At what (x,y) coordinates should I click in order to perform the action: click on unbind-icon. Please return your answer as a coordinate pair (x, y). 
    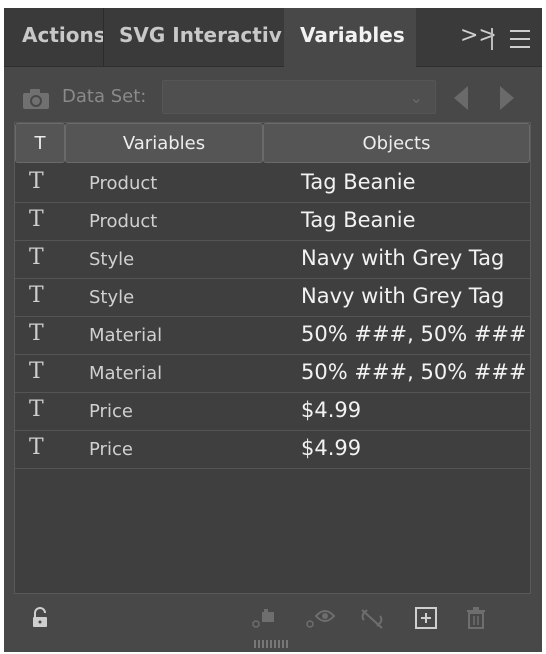
    Looking at the image, I should click on (372, 619).